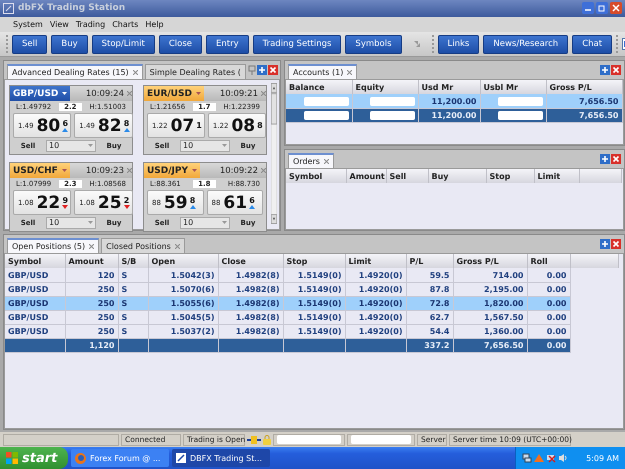 Image resolution: width=625 pixels, height=469 pixels. What do you see at coordinates (183, 261) in the screenshot?
I see `column-header: Open` at bounding box center [183, 261].